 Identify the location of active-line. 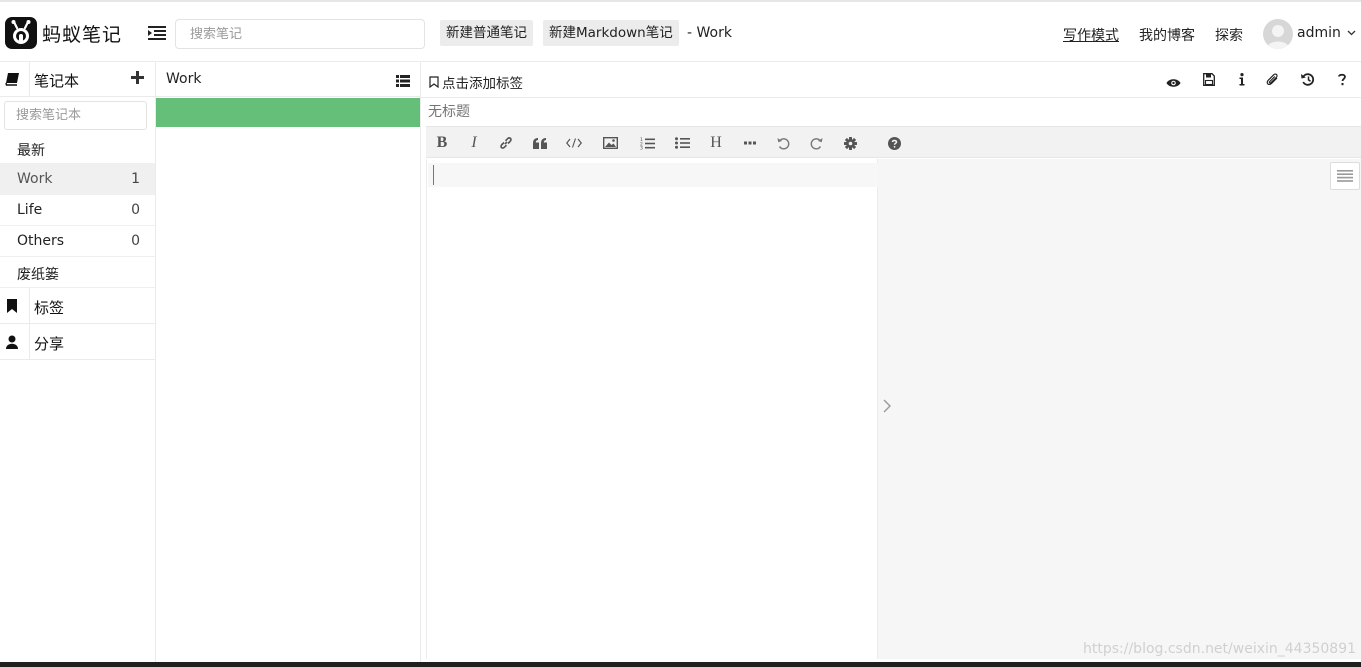
(653, 175).